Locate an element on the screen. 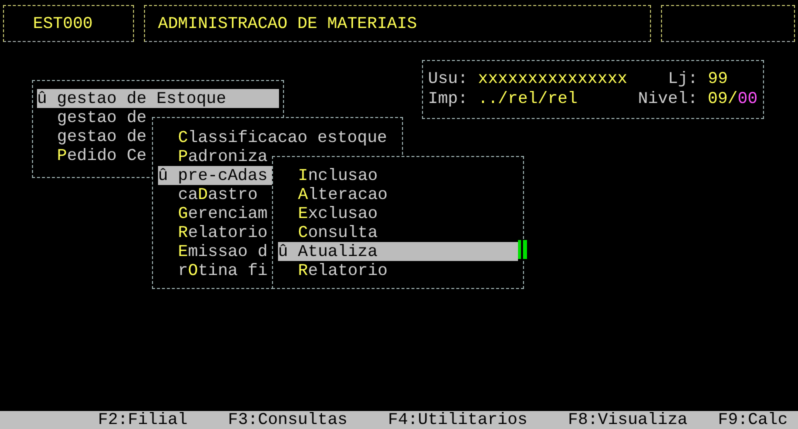  printer-value: ../rel/rel is located at coordinates (528, 99).